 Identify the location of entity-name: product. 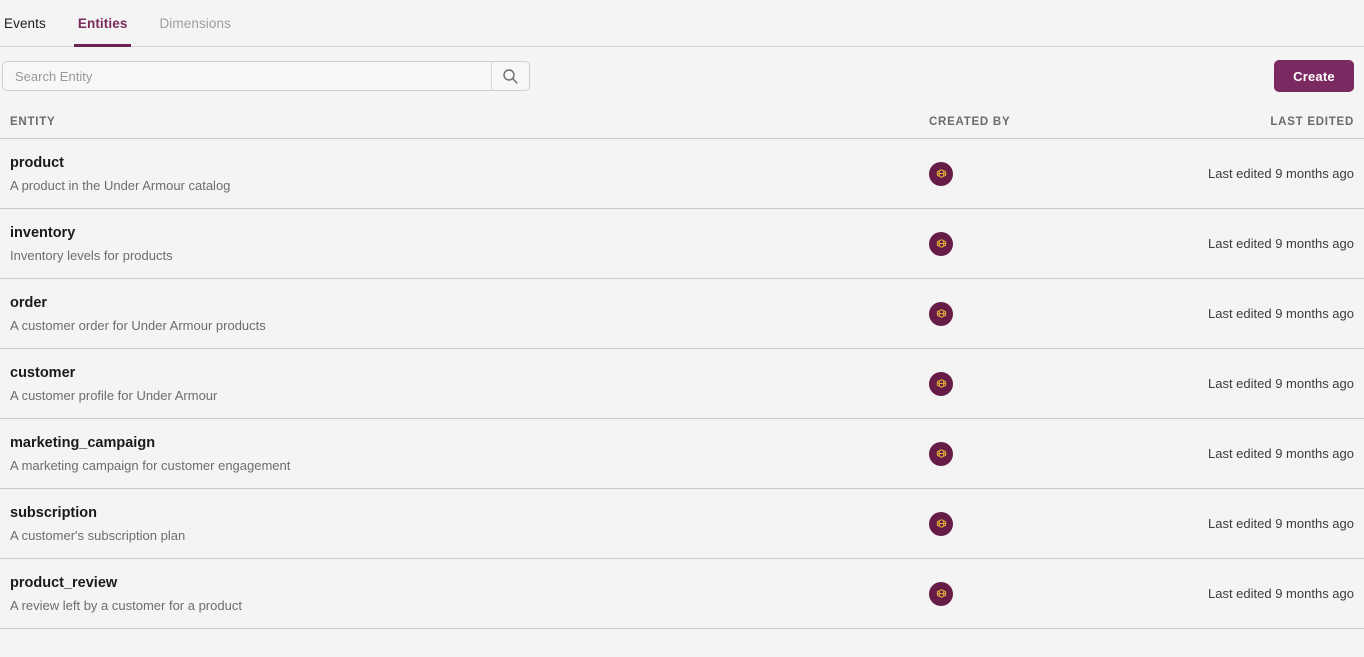
(37, 162).